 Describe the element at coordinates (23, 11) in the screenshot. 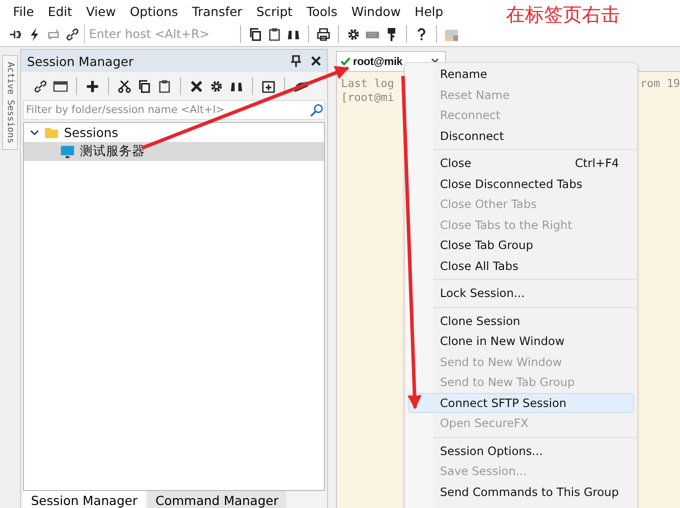

I see `menu-item: File` at that location.